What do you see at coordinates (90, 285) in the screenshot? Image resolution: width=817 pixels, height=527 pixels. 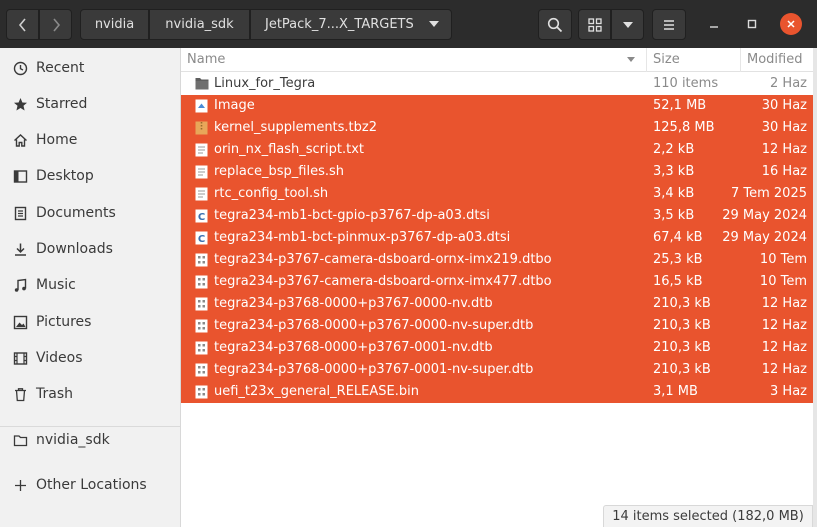 I see `sidebar-item-music: Music` at bounding box center [90, 285].